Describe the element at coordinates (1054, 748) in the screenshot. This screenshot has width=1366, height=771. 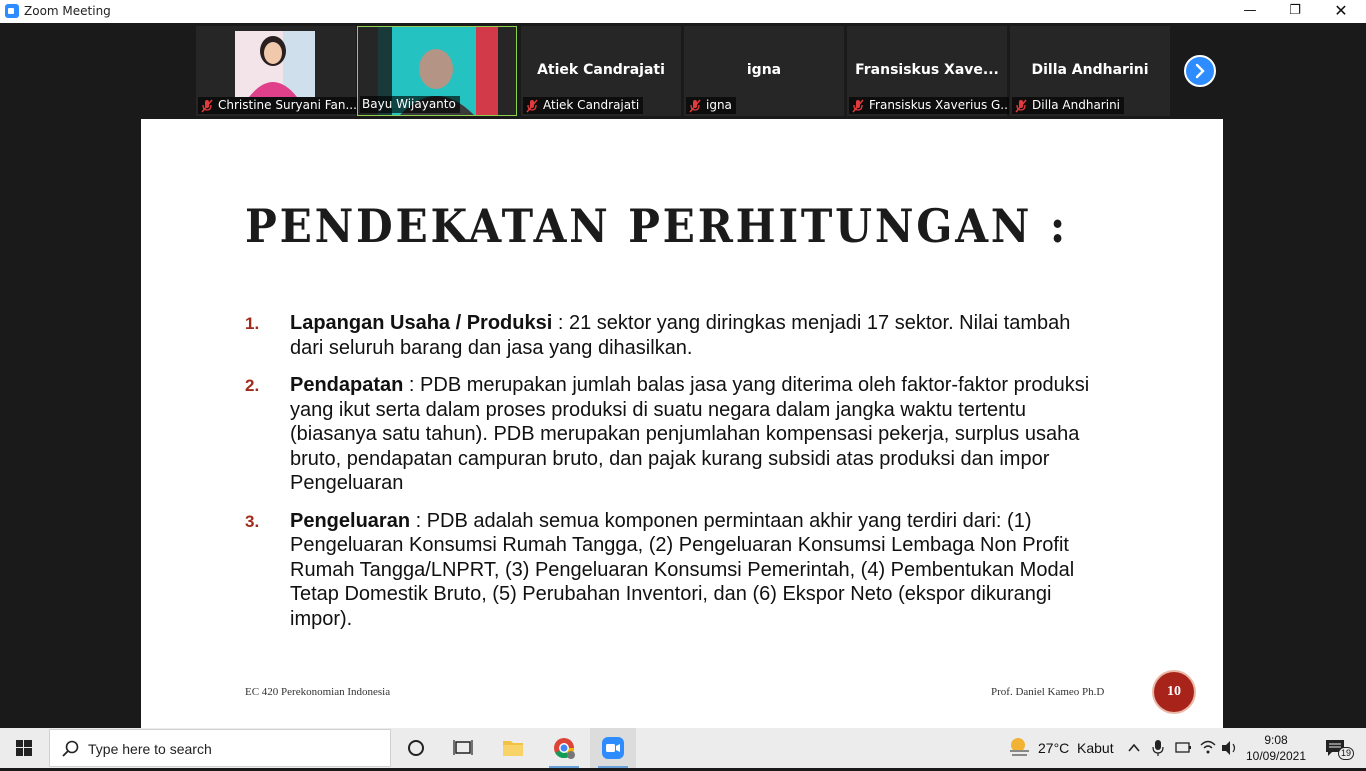
I see `temperature: 27°C` at that location.